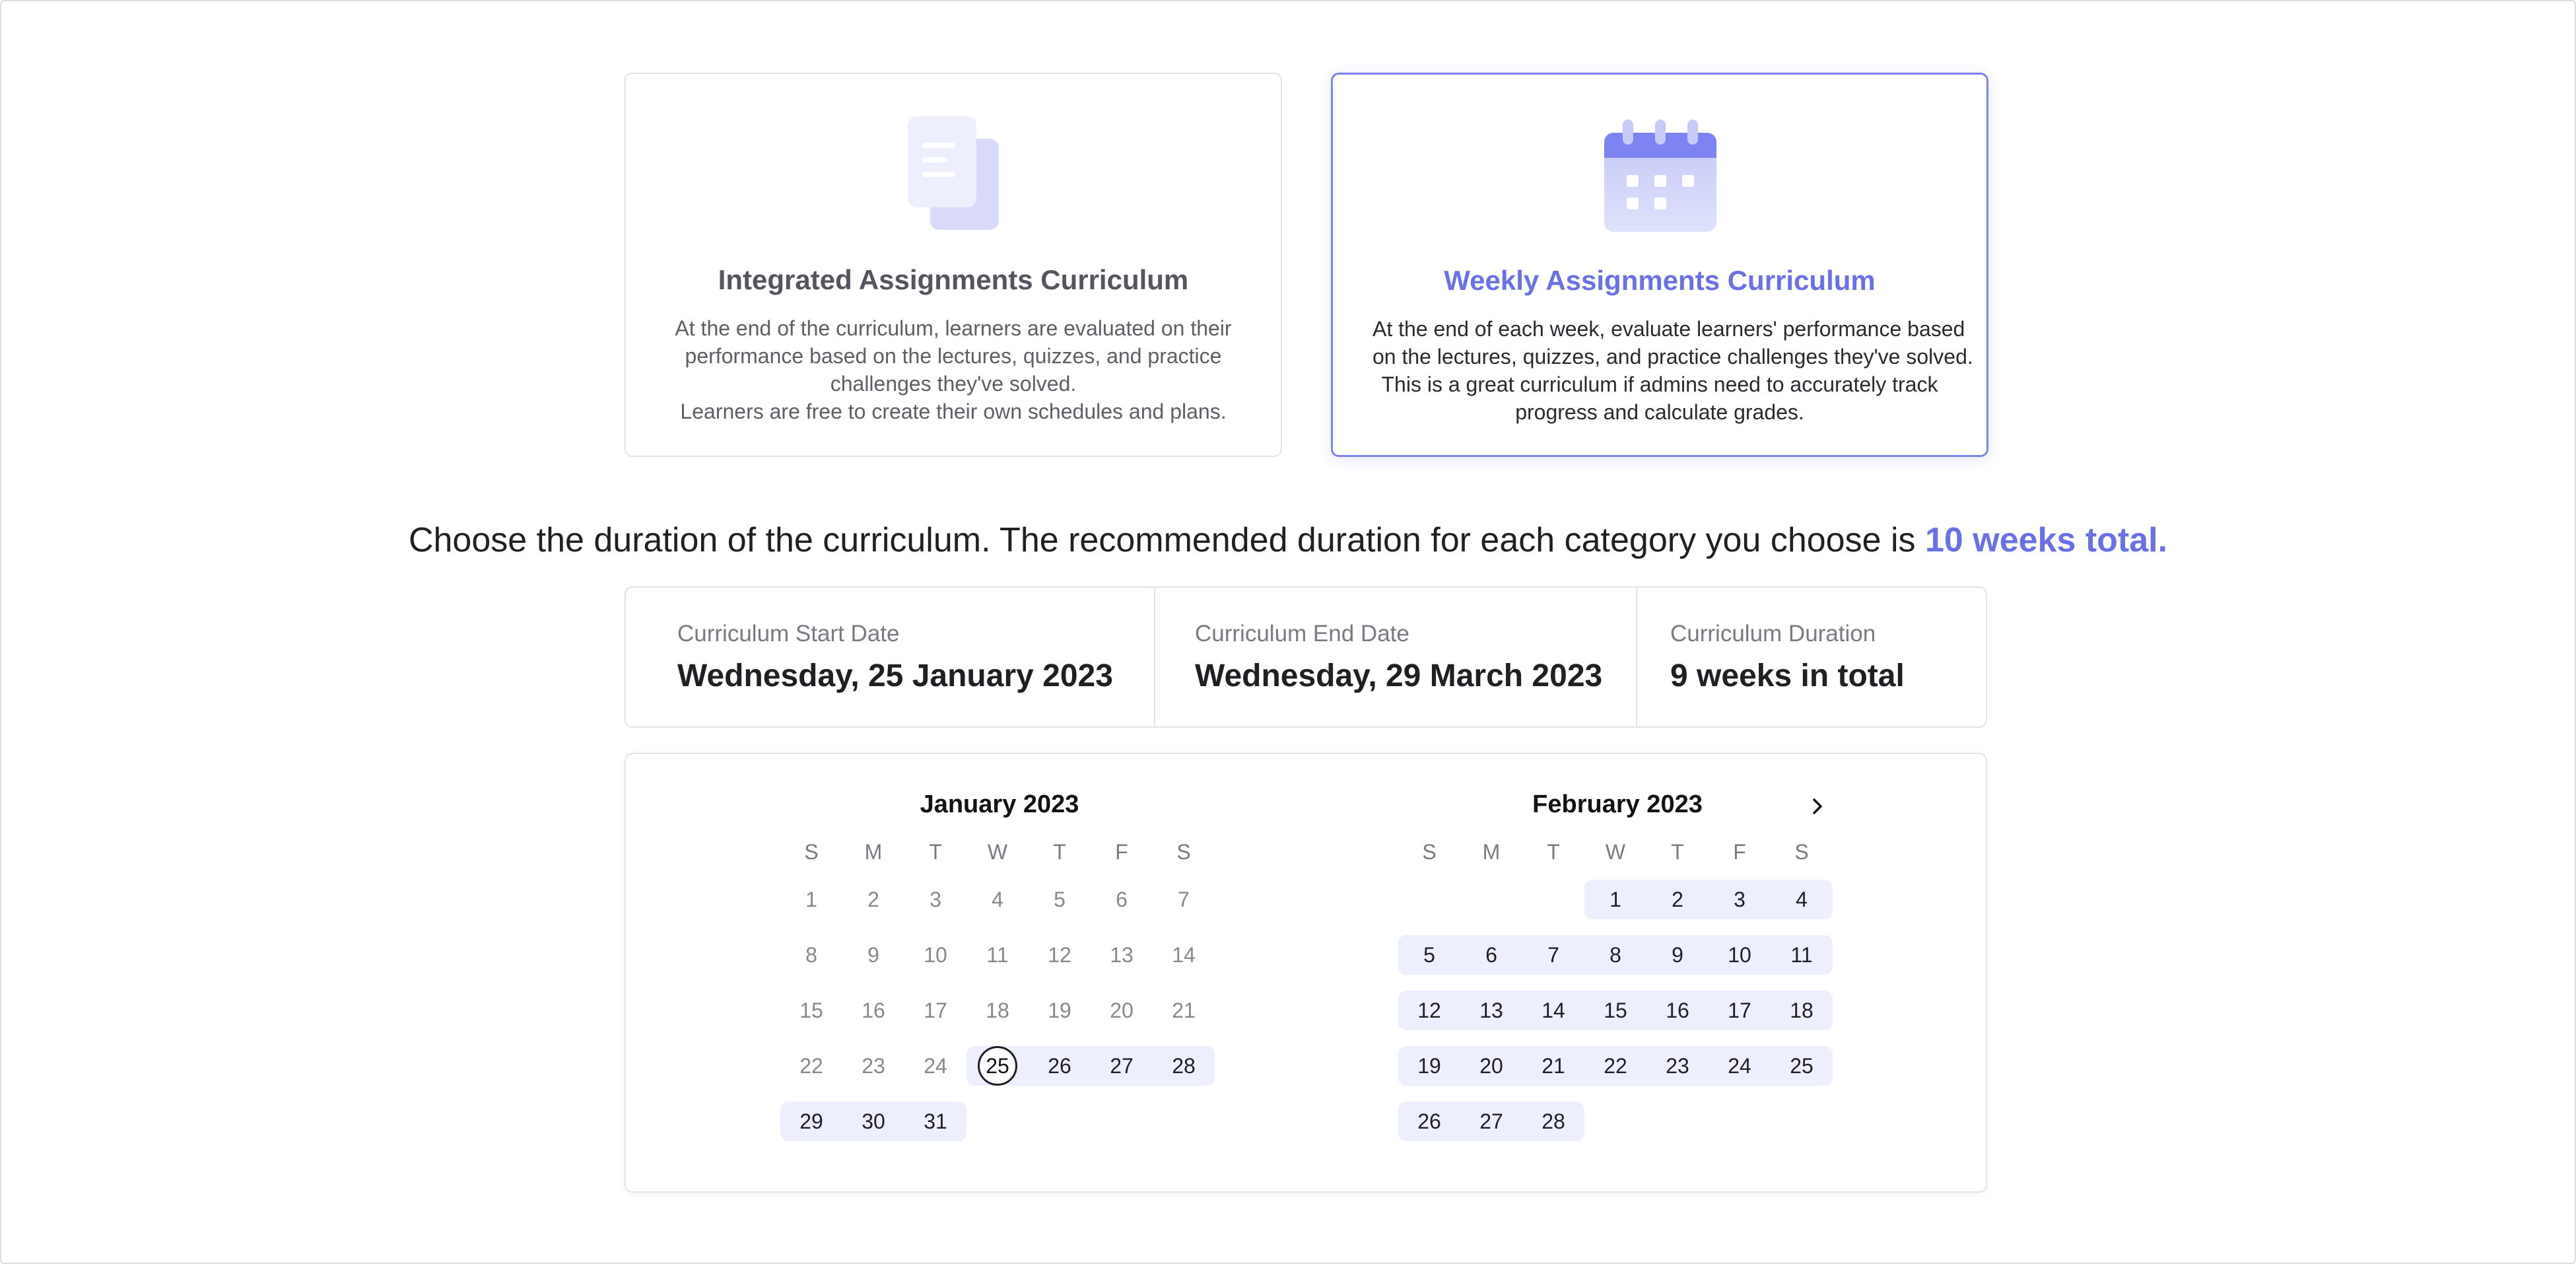  I want to click on week-row: 29 30 31, so click(998, 1122).